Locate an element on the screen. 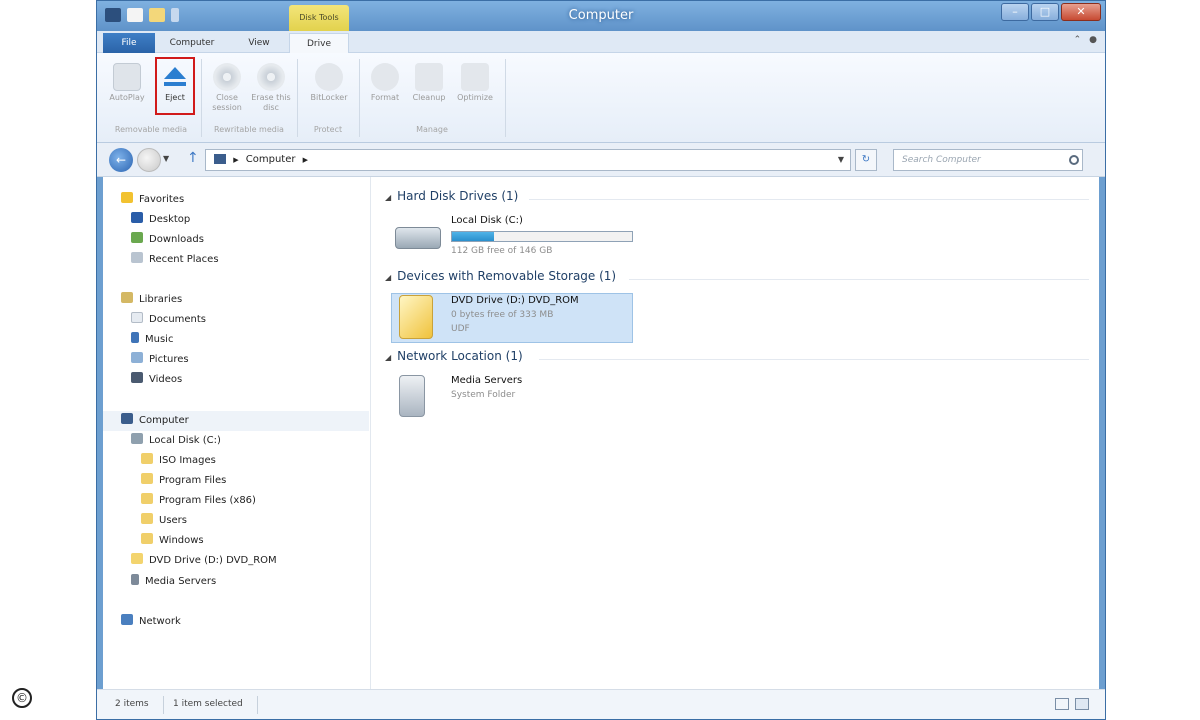 This screenshot has width=1200, height=720. media-servers-type: System Folder is located at coordinates (483, 395).